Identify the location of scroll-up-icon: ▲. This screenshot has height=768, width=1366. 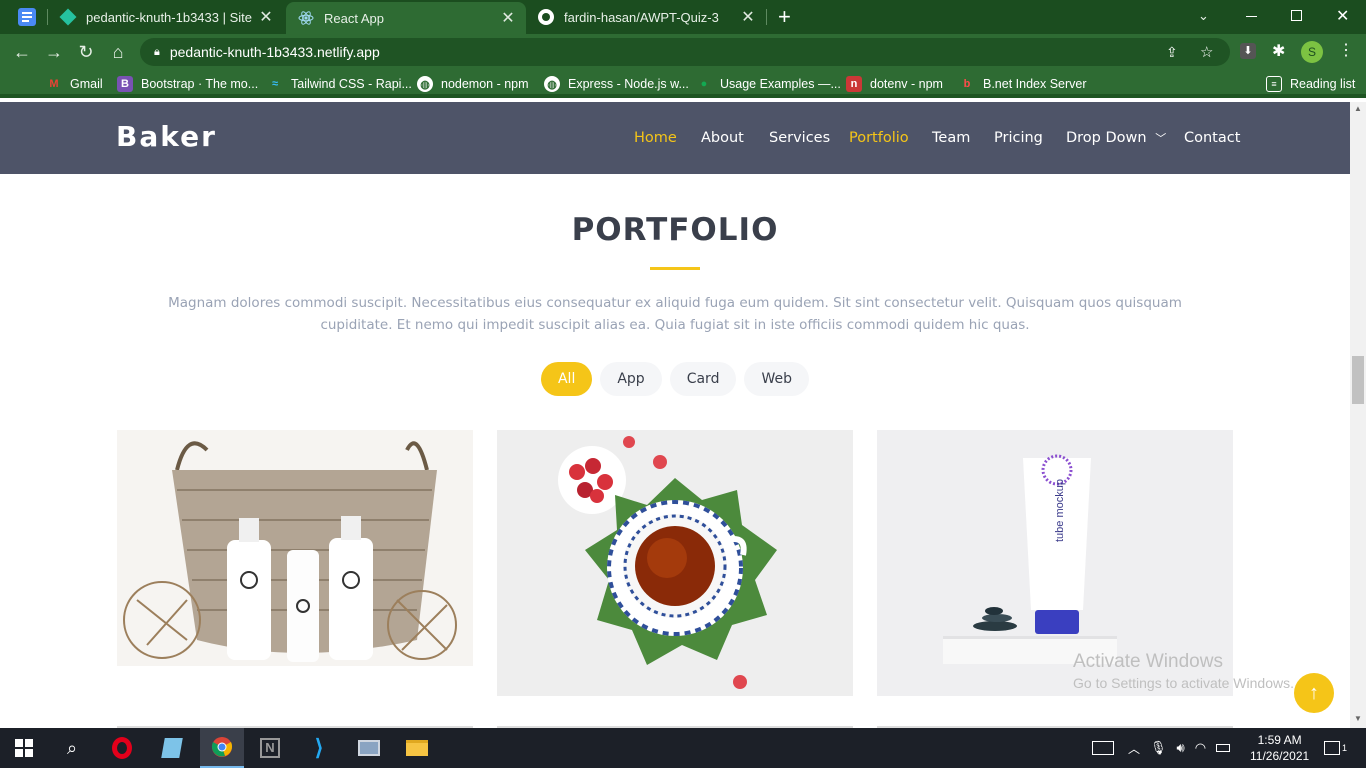
(1358, 108).